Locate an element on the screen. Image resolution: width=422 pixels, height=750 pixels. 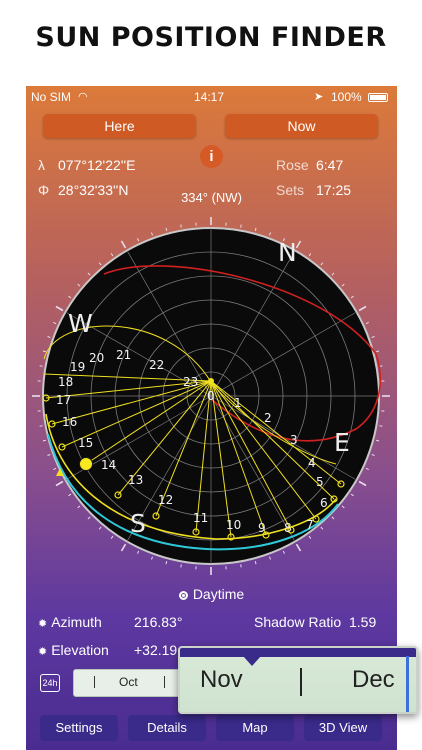
app-headline: SUN POSITION FINDER is located at coordinates (211, 37).